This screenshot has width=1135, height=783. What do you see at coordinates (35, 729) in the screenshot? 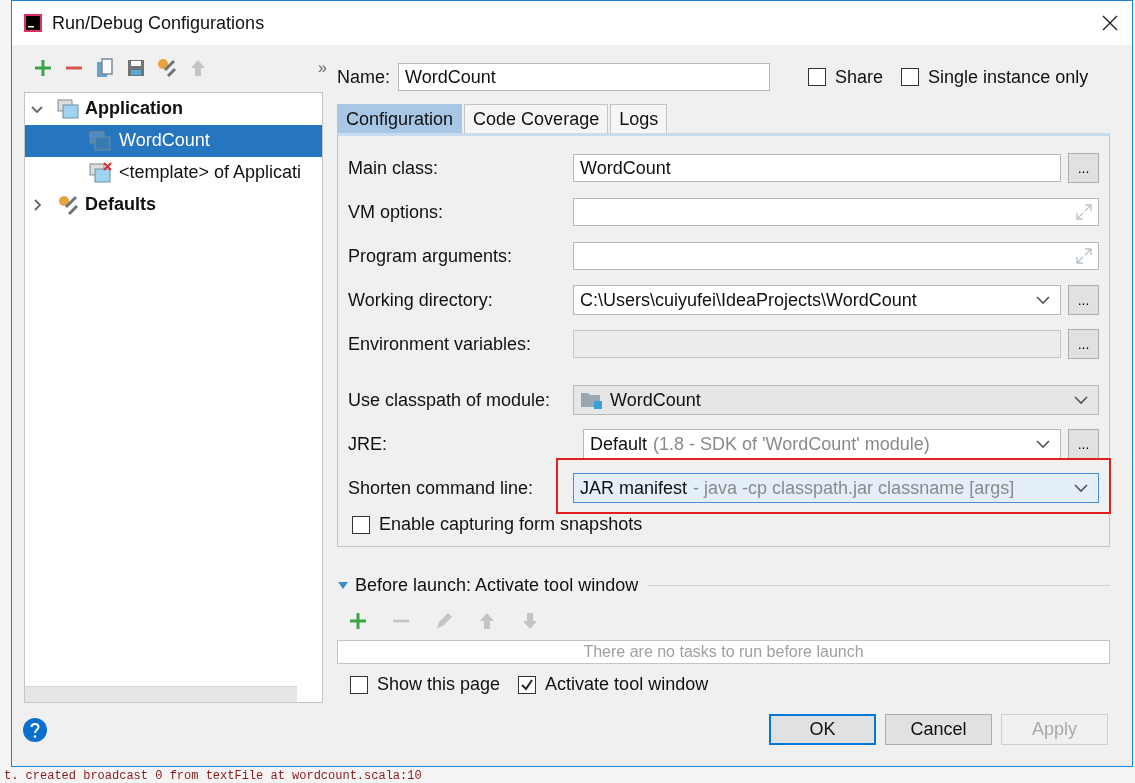
I see `help-icon` at bounding box center [35, 729].